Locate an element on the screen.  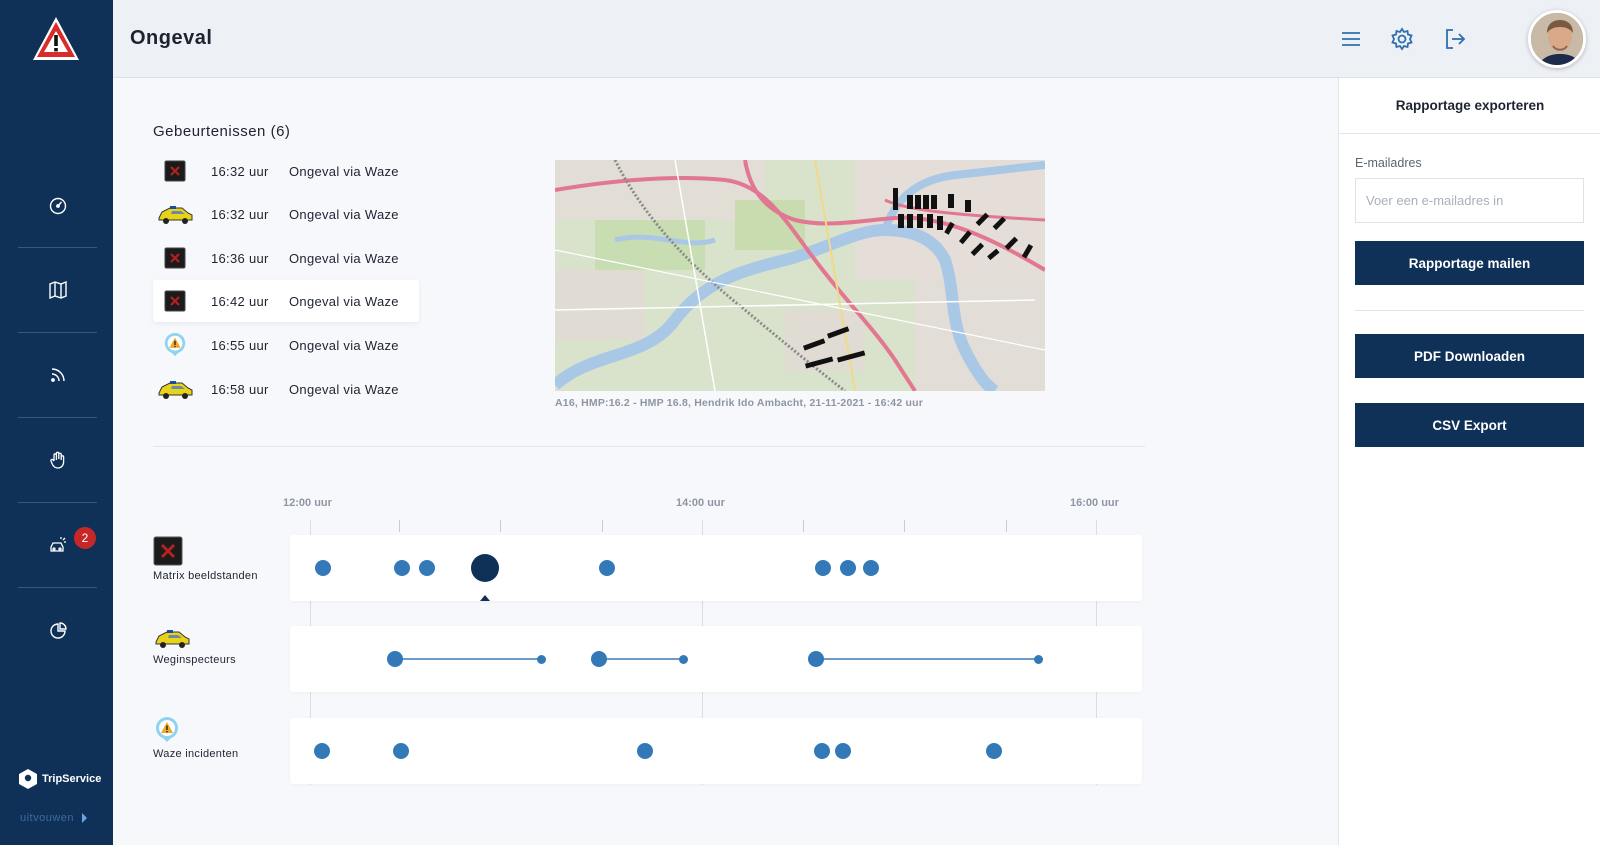
lane-label-waze: Waze incidenten is located at coordinates (196, 754).